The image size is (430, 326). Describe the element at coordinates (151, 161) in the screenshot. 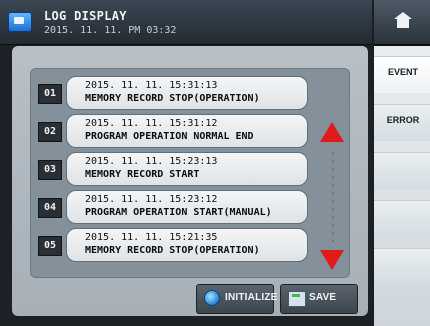

I see `record-datetime: 2015. 11. 11. 15:23:13` at that location.